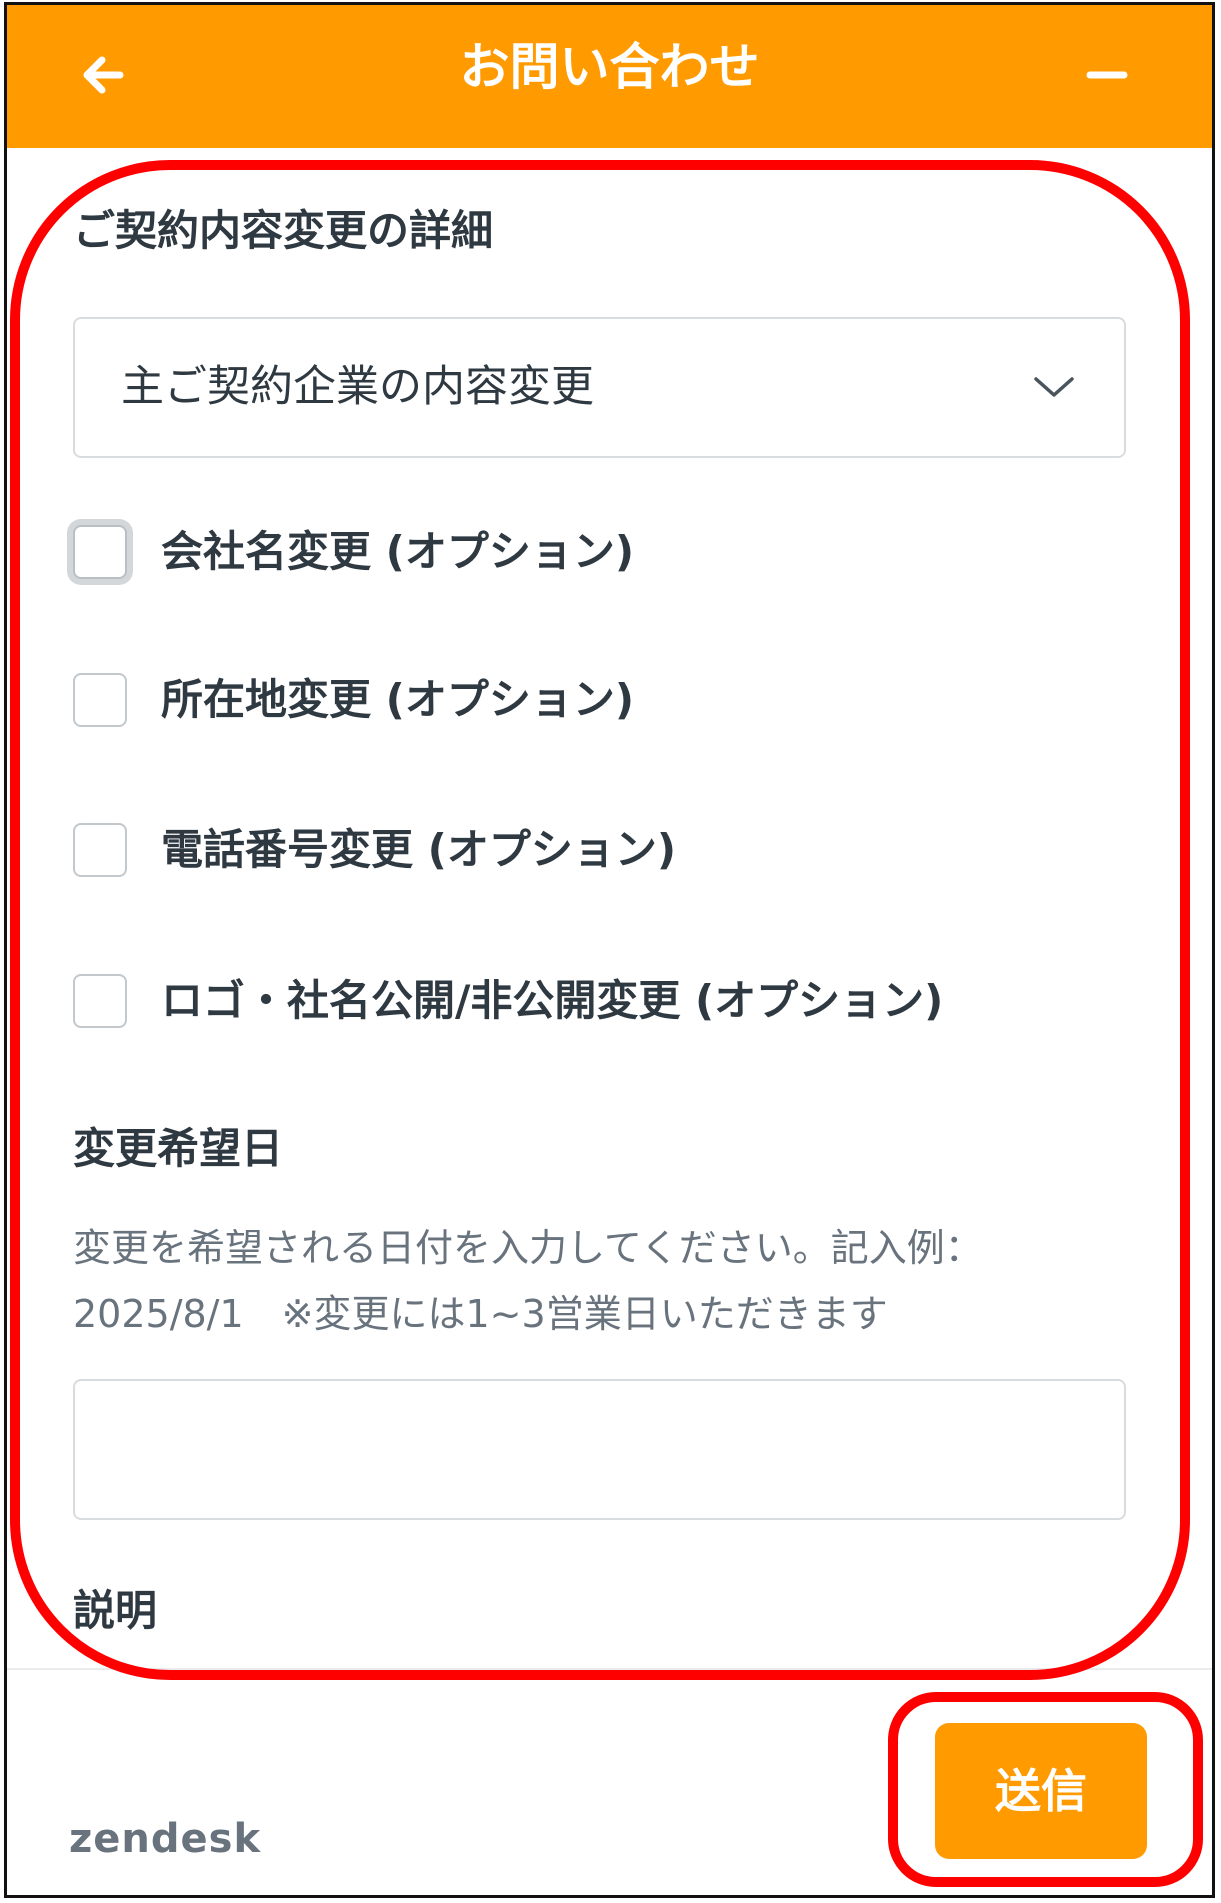 Image resolution: width=1221 pixels, height=1903 pixels. What do you see at coordinates (165, 1839) in the screenshot?
I see `zendesk-logo: zendesk` at bounding box center [165, 1839].